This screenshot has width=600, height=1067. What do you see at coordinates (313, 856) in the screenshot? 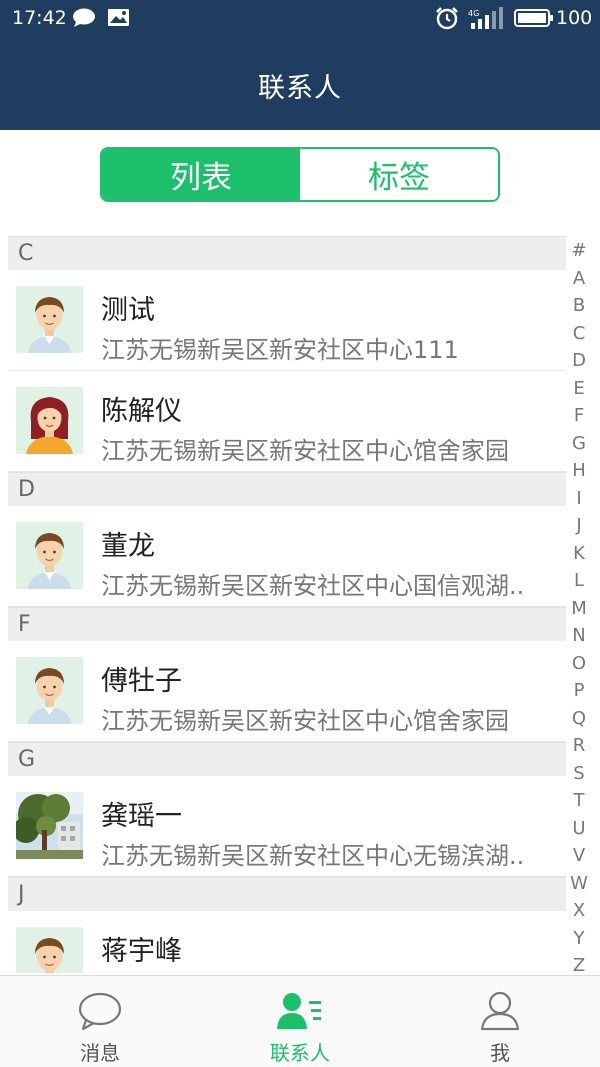
I see `contact-address: 江苏无锡新吴区新安社区中心无锡滨湖..` at bounding box center [313, 856].